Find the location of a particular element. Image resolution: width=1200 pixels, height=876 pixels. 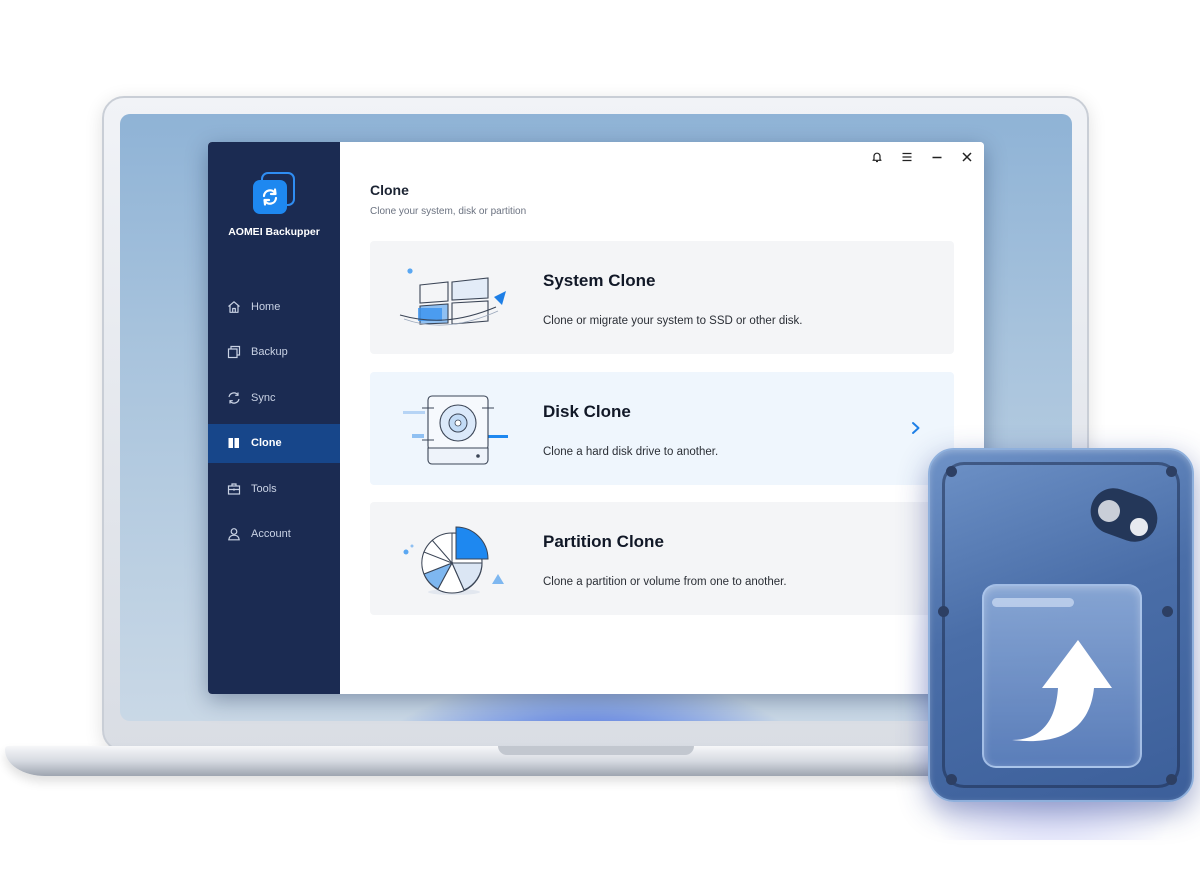

bell-icon is located at coordinates (877, 157).